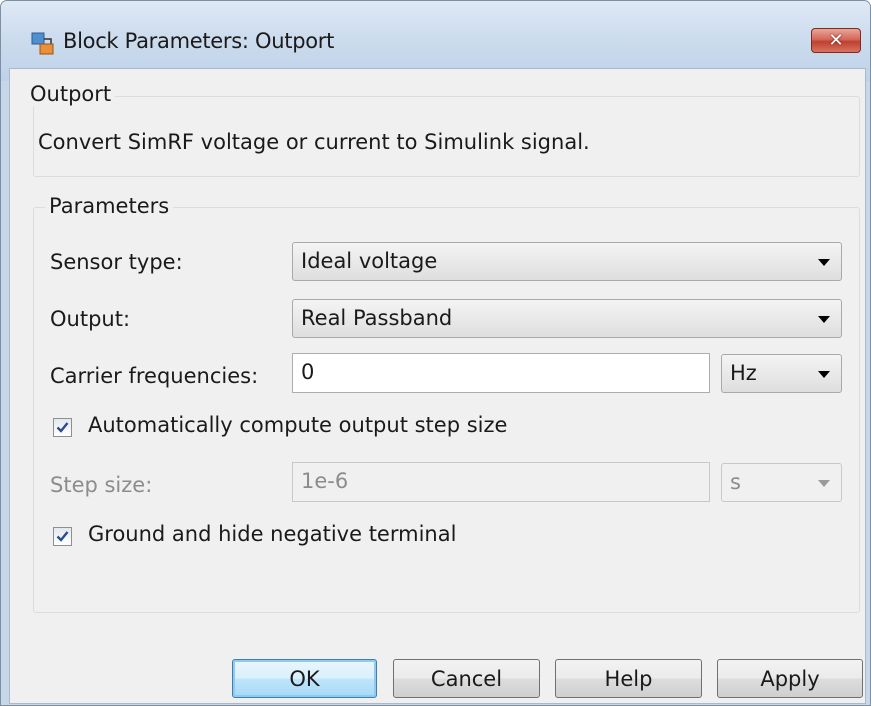  What do you see at coordinates (90, 319) in the screenshot?
I see `output-label: Output:` at bounding box center [90, 319].